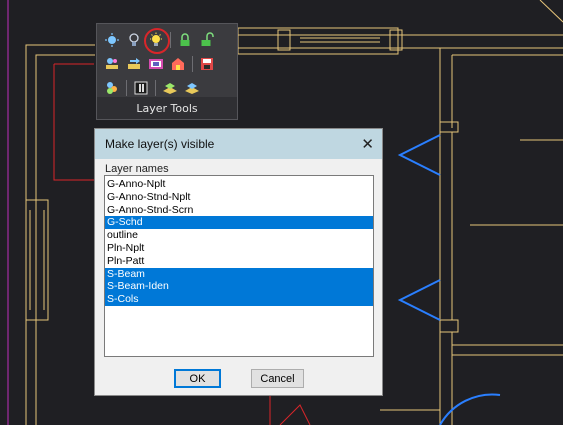 The width and height of the screenshot is (563, 425). What do you see at coordinates (192, 88) in the screenshot?
I see `layer-move-icon` at bounding box center [192, 88].